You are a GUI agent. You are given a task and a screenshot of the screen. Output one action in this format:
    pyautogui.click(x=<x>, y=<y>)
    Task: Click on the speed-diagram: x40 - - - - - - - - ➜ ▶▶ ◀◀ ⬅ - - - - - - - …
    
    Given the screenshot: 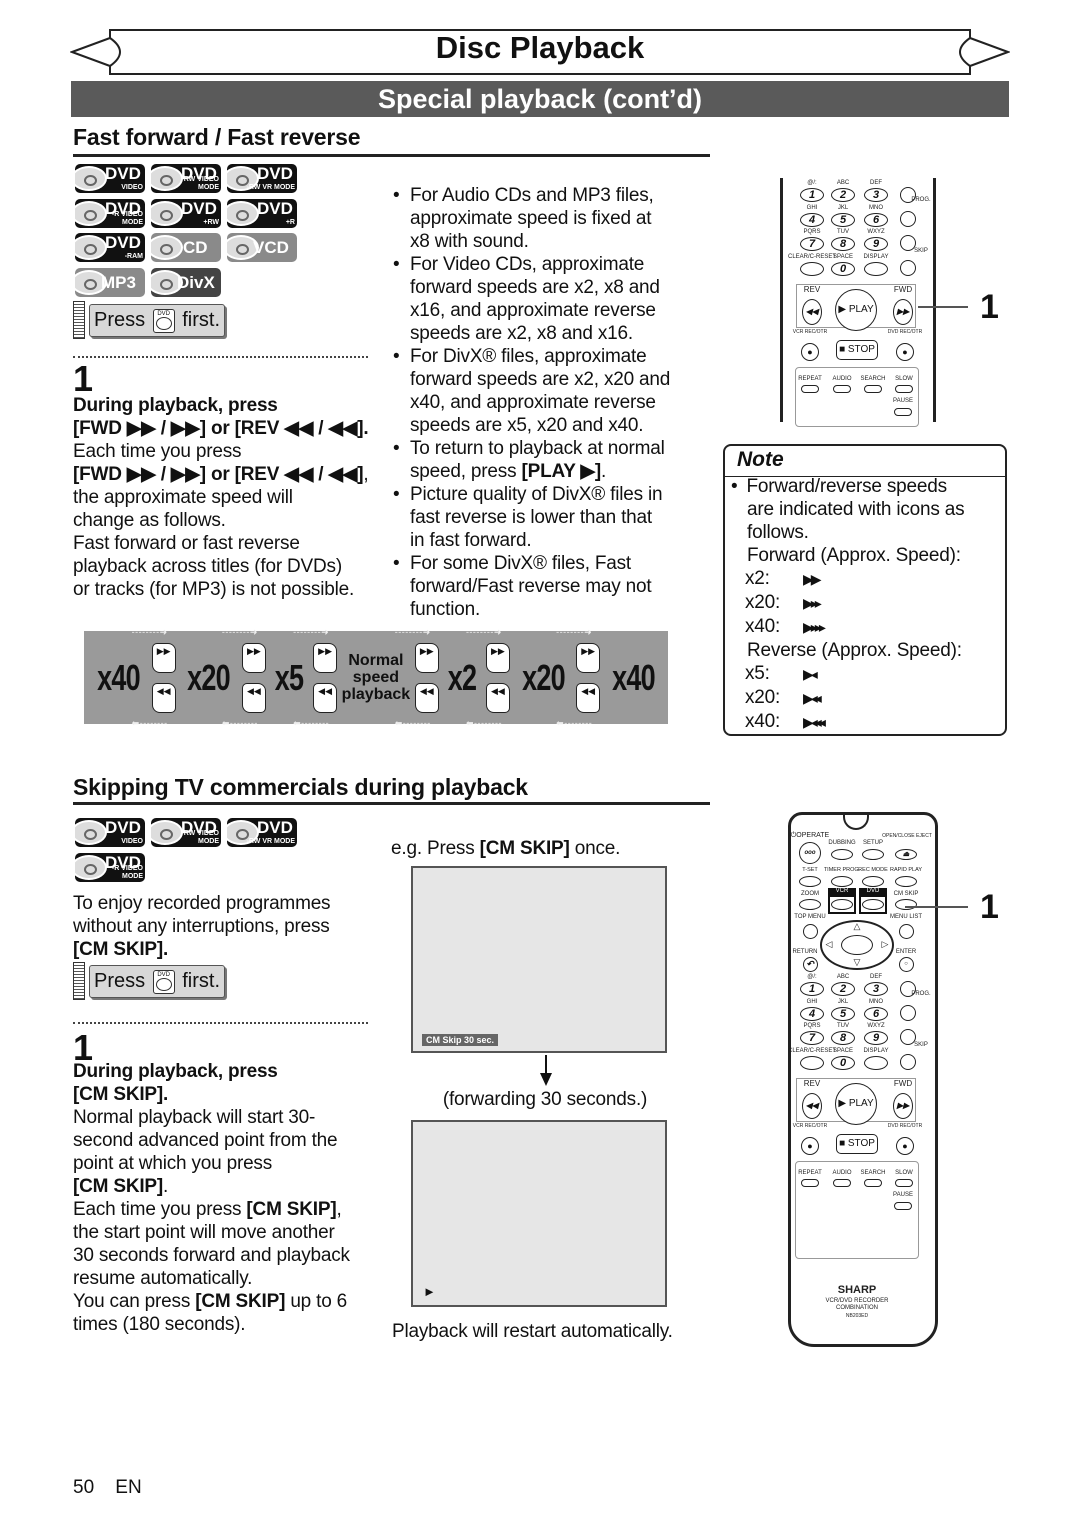 What is the action you would take?
    pyautogui.click(x=376, y=677)
    